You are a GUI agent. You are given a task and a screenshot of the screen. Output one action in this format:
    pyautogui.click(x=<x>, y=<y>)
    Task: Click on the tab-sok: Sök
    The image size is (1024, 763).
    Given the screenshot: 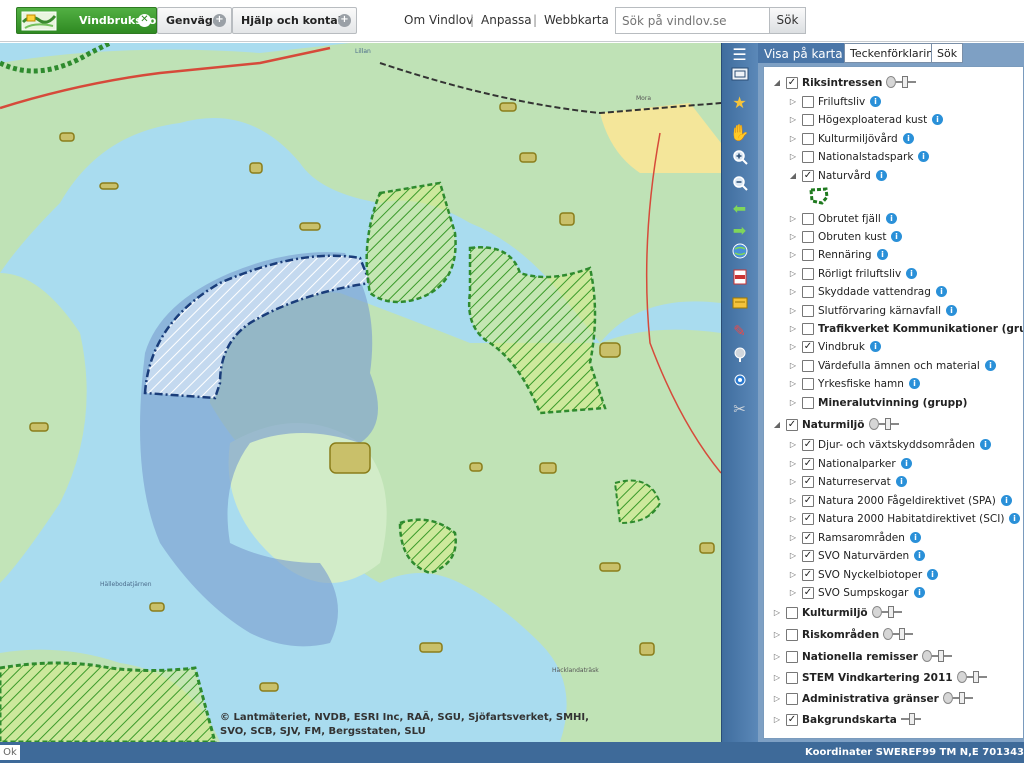 What is the action you would take?
    pyautogui.click(x=947, y=53)
    